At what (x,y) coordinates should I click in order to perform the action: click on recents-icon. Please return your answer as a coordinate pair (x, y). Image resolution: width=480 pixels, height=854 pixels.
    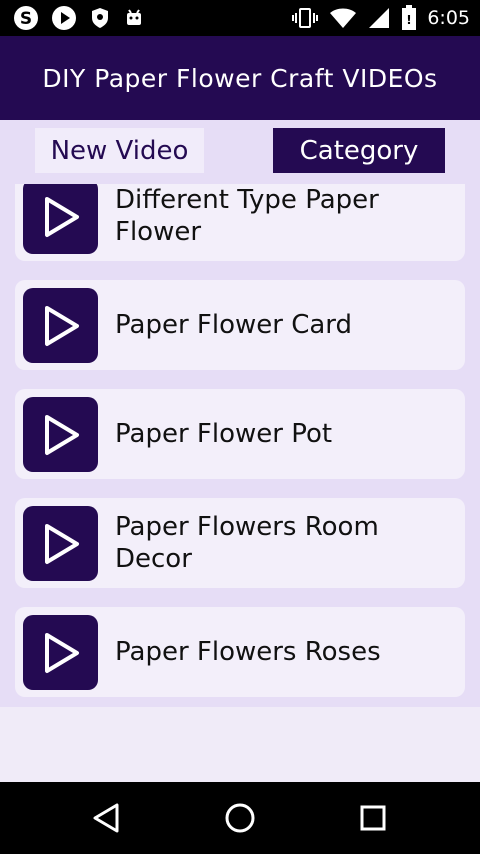
    Looking at the image, I should click on (373, 818).